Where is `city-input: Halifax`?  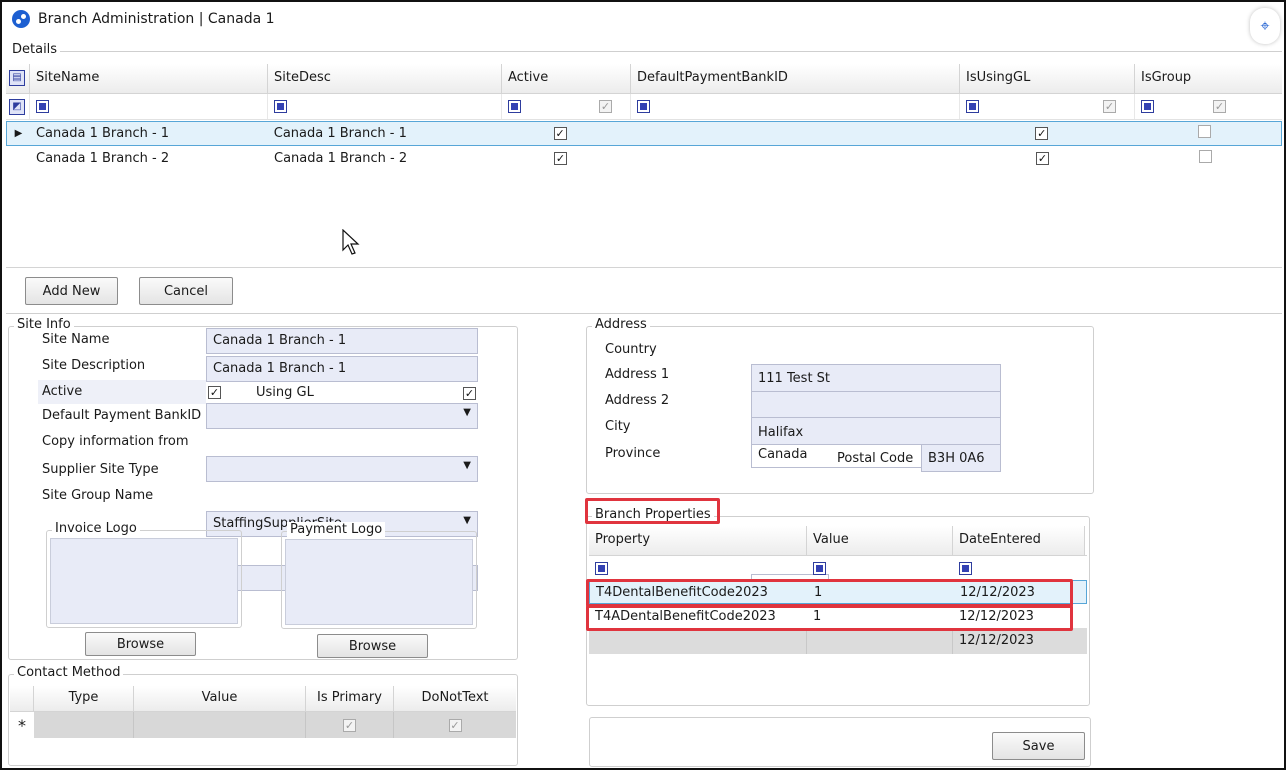
city-input: Halifax is located at coordinates (876, 431).